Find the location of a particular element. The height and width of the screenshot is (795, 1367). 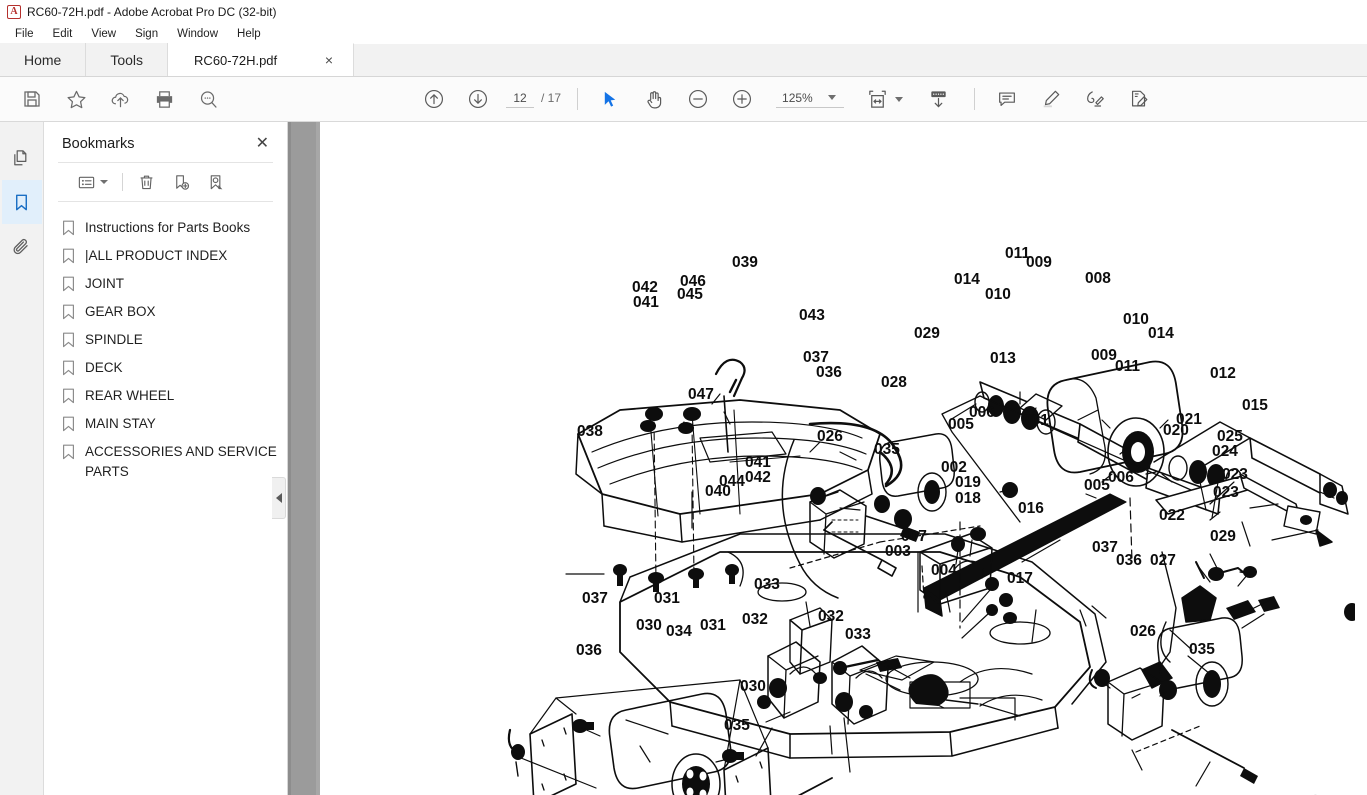

zoom-in-button is located at coordinates (742, 99).